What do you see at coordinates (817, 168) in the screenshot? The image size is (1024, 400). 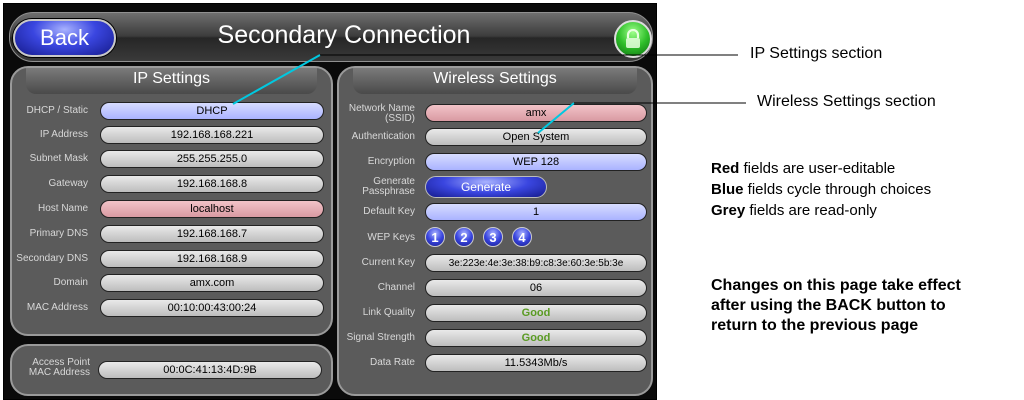 I see `legend-red-text: fields are user-editable` at bounding box center [817, 168].